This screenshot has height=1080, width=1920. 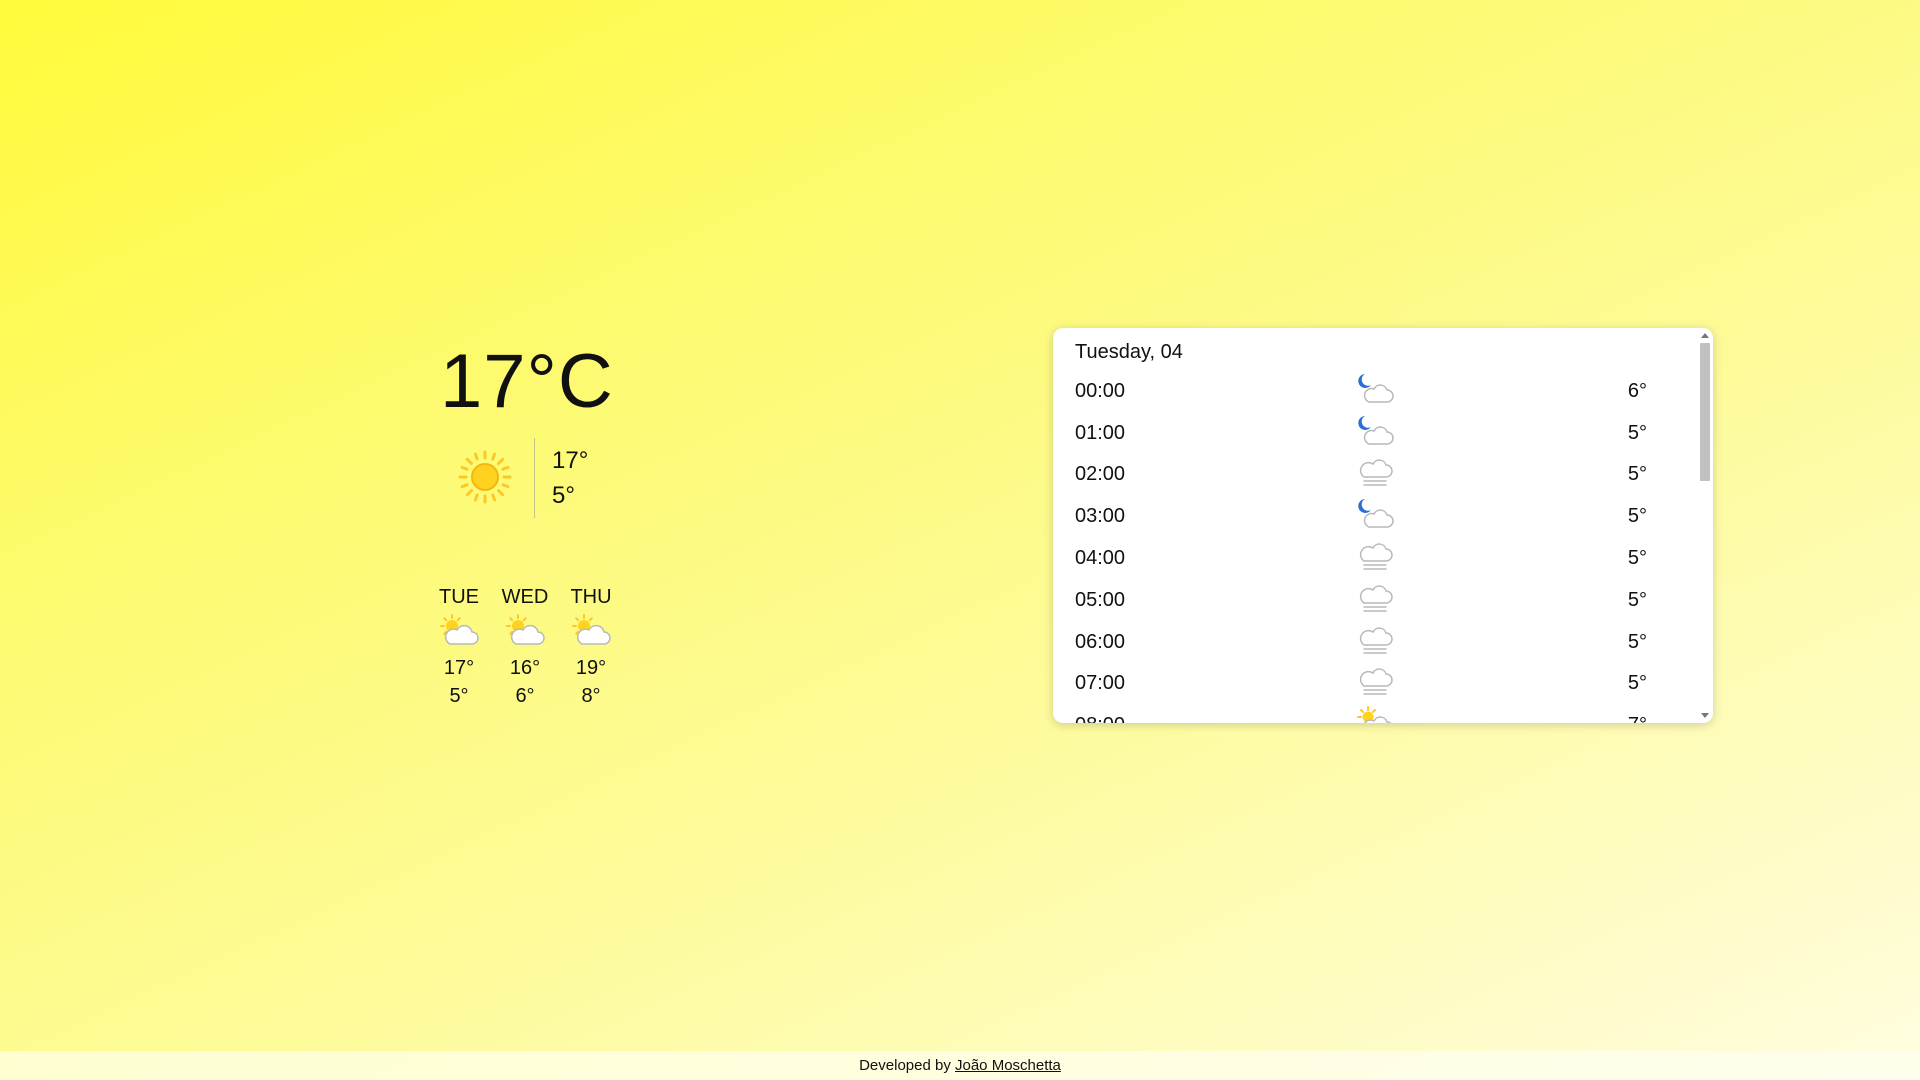 I want to click on current-temperature: 17°C, so click(x=527, y=381).